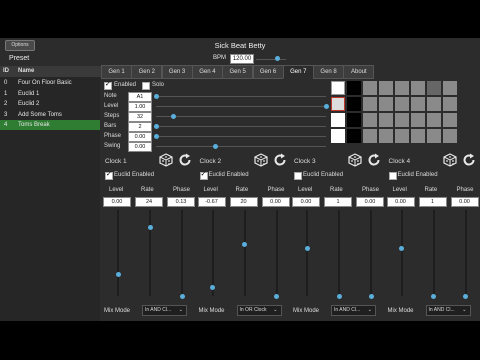 The image size is (480, 360). I want to click on table-row: 4 Toms Break, so click(50, 125).